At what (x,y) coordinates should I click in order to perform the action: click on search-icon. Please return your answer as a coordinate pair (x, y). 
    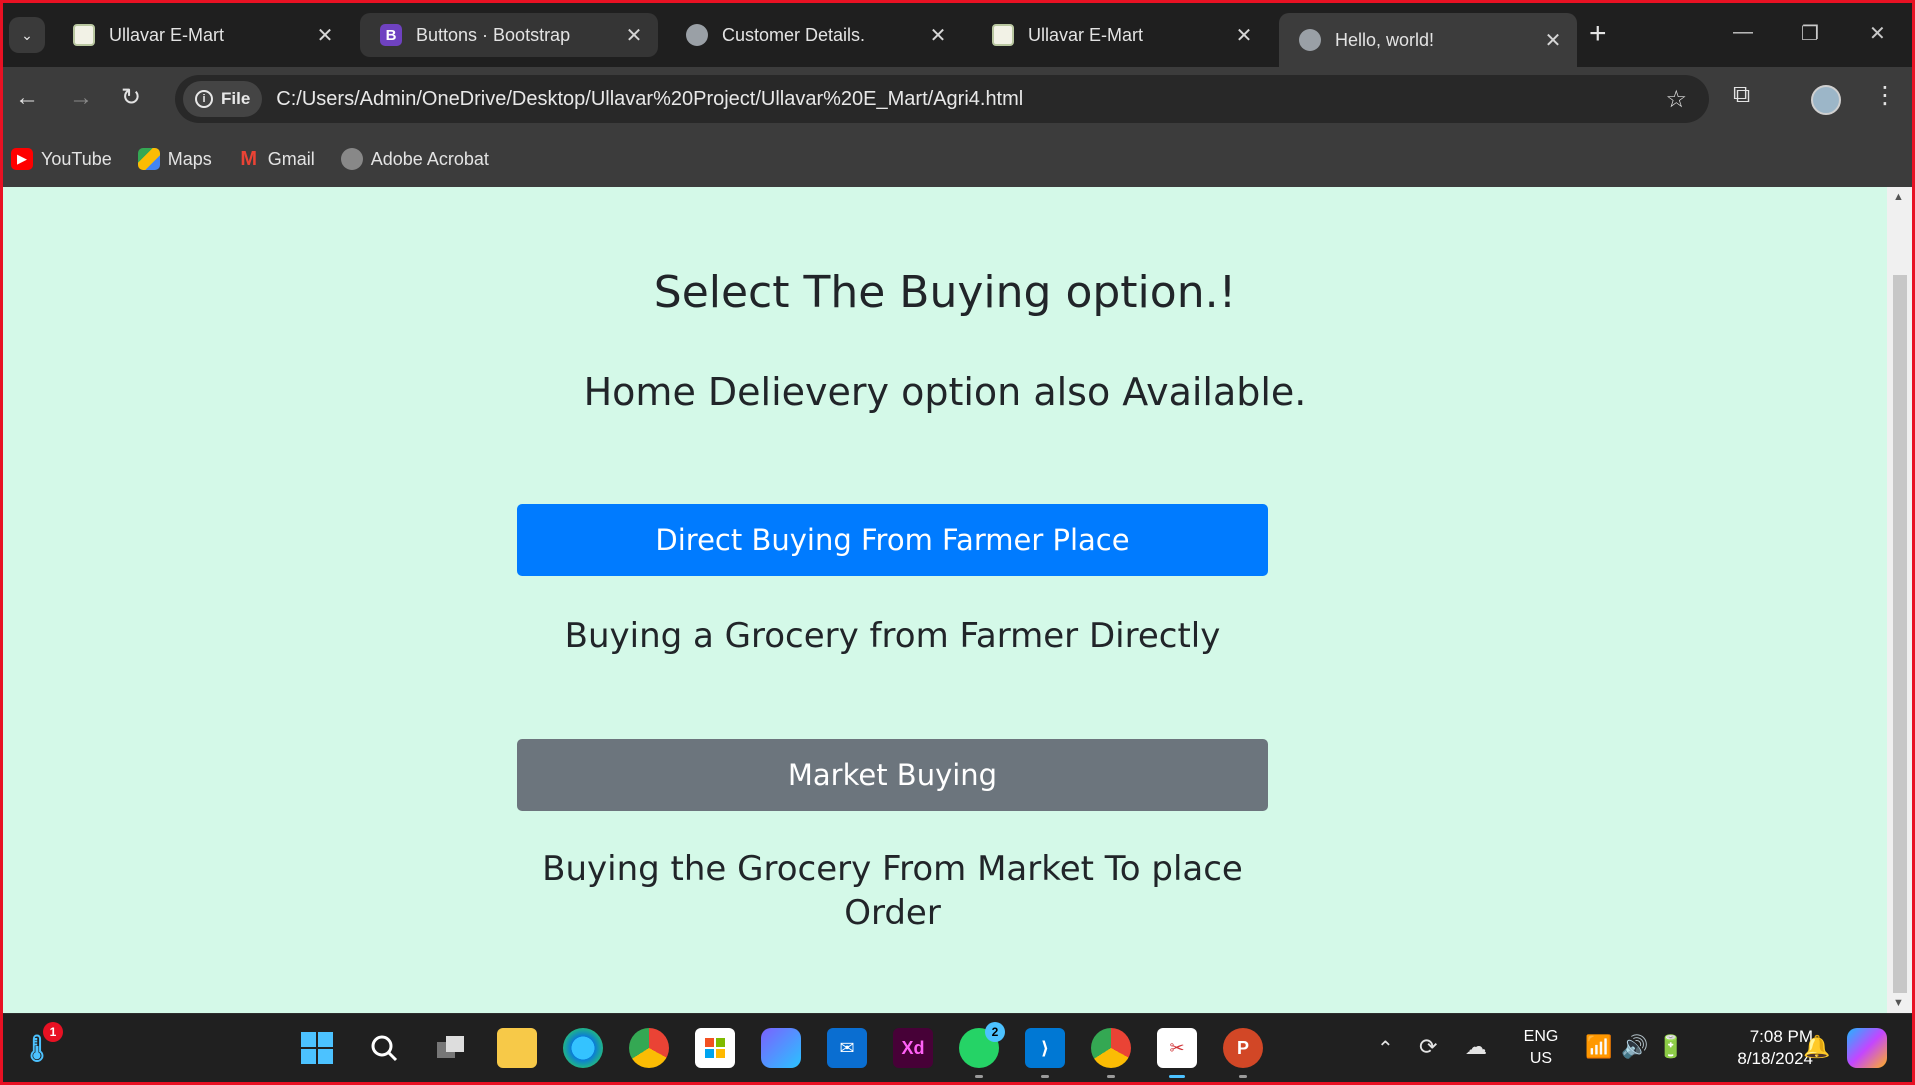
    Looking at the image, I should click on (384, 1048).